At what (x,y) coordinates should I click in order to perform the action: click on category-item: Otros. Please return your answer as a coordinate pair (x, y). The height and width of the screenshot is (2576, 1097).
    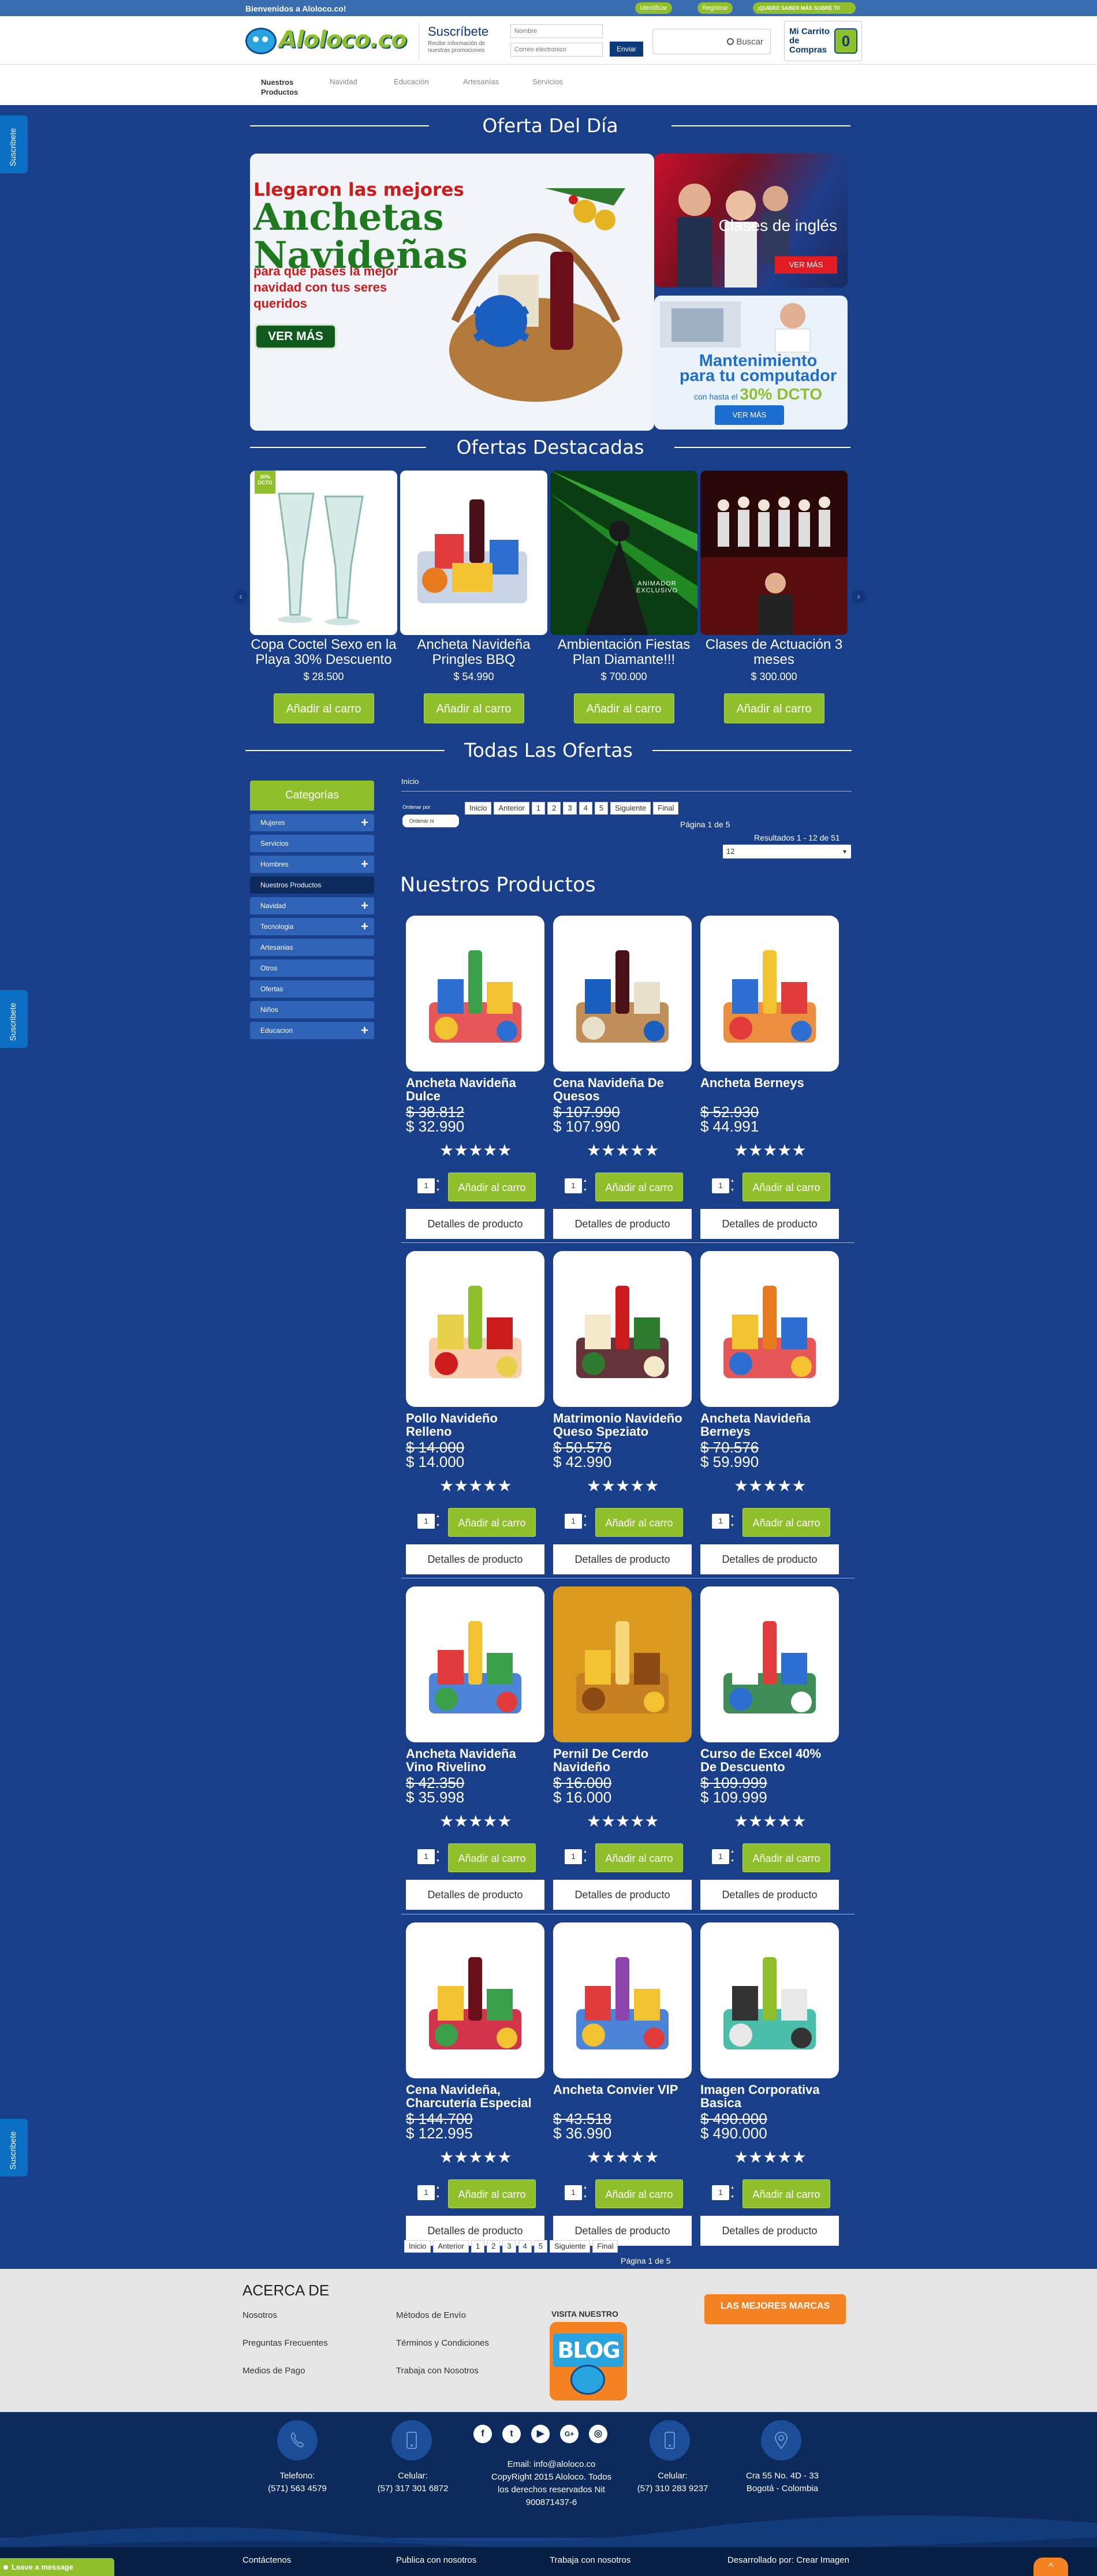
    Looking at the image, I should click on (312, 968).